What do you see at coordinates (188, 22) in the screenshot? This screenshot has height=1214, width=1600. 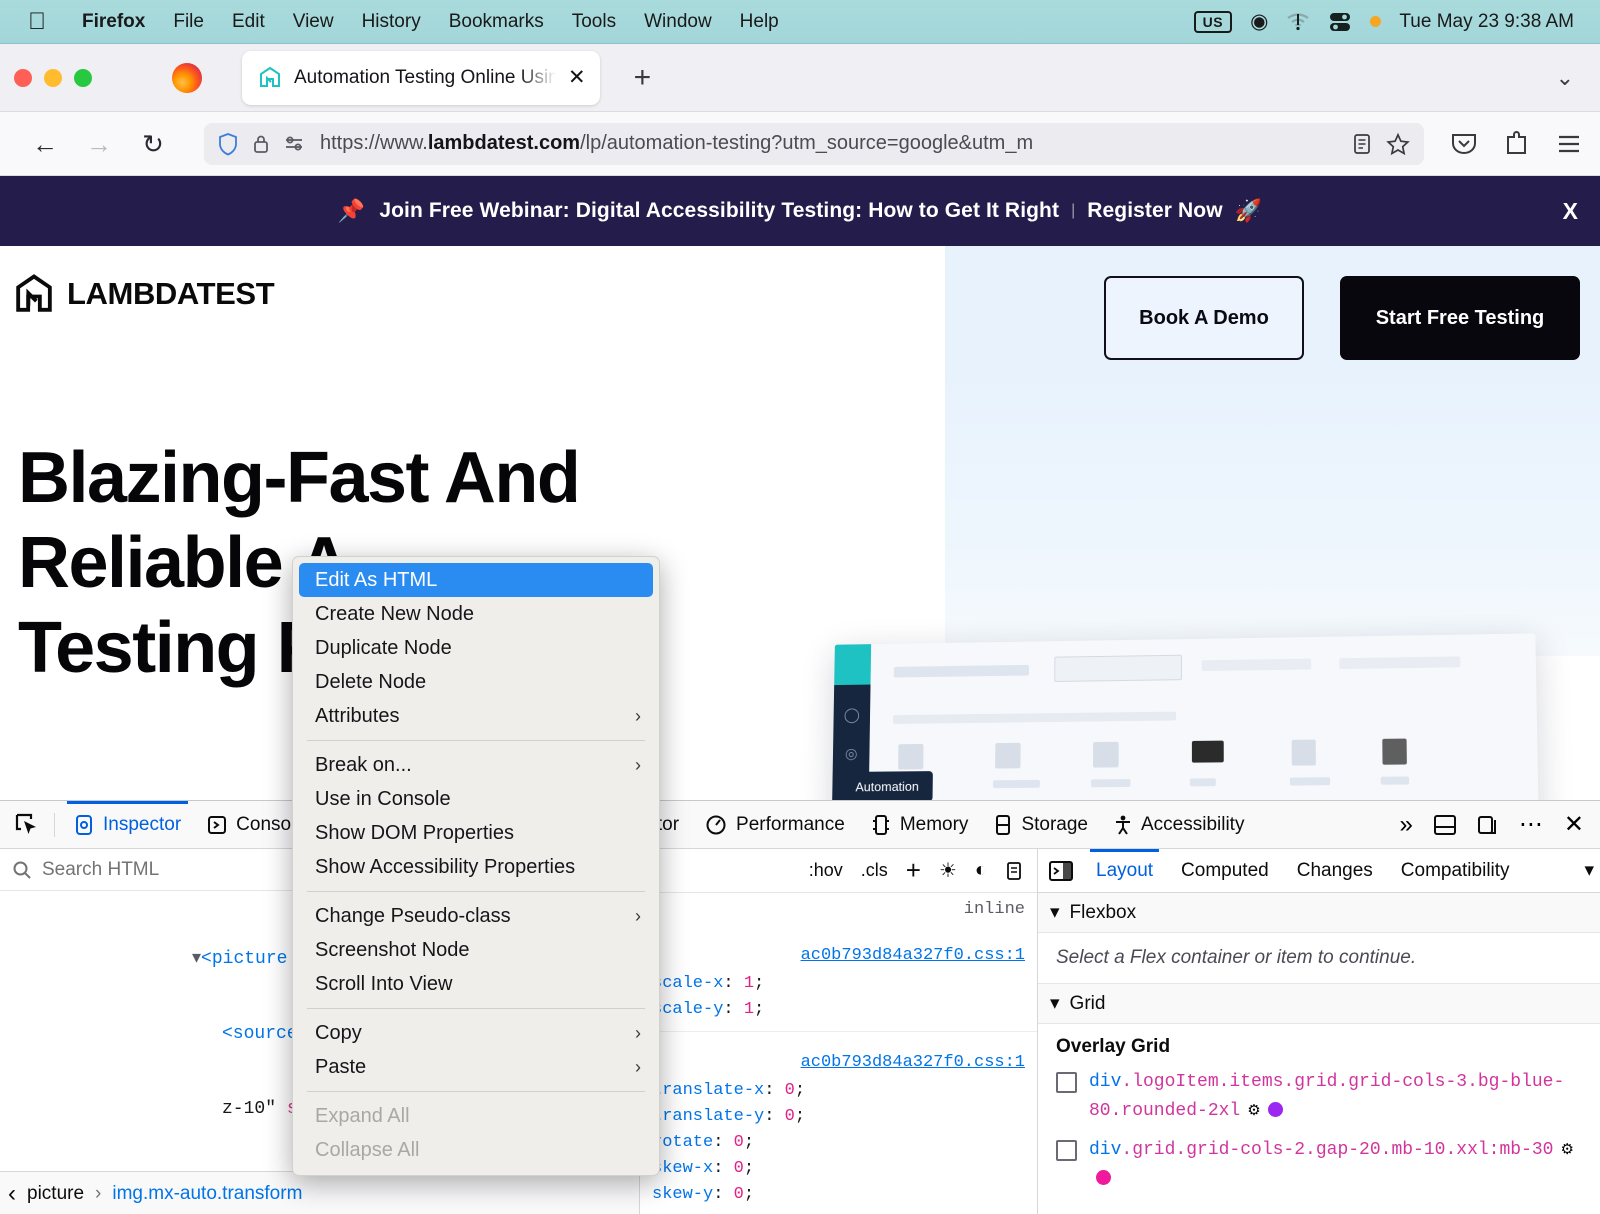 I see `menubar-item-file: File` at bounding box center [188, 22].